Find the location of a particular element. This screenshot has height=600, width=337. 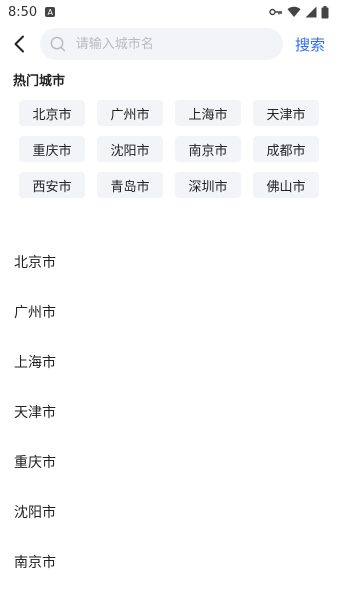

search-input is located at coordinates (173, 44).